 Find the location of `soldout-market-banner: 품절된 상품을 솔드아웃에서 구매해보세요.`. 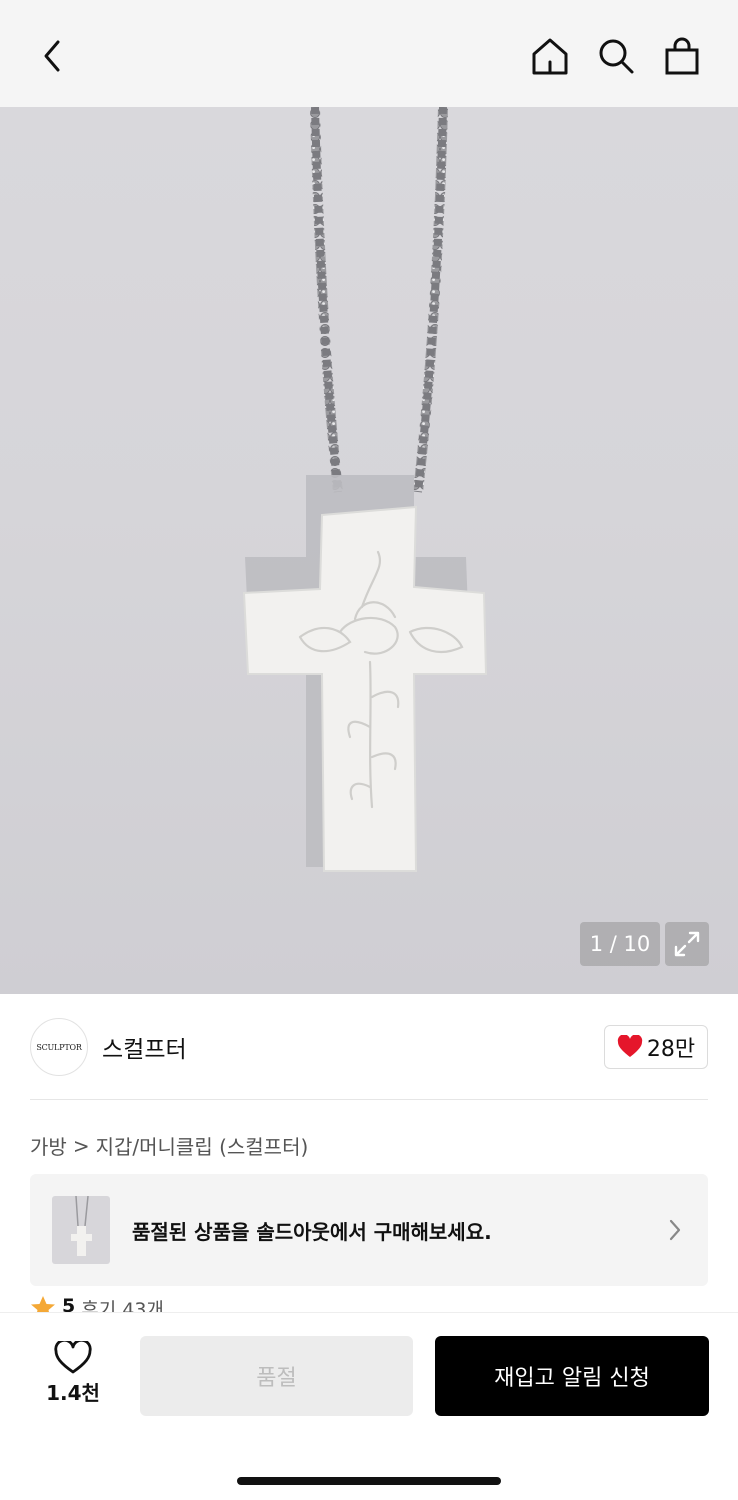

soldout-market-banner: 품절된 상품을 솔드아웃에서 구매해보세요. is located at coordinates (369, 1230).